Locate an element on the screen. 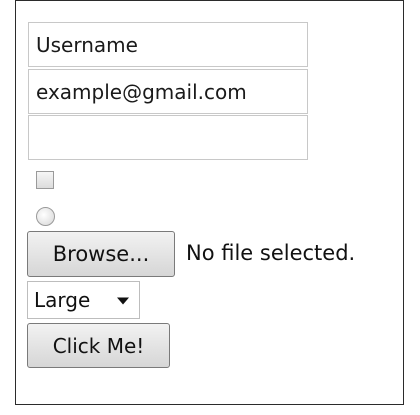  email-value: example@gmail.com is located at coordinates (141, 91).